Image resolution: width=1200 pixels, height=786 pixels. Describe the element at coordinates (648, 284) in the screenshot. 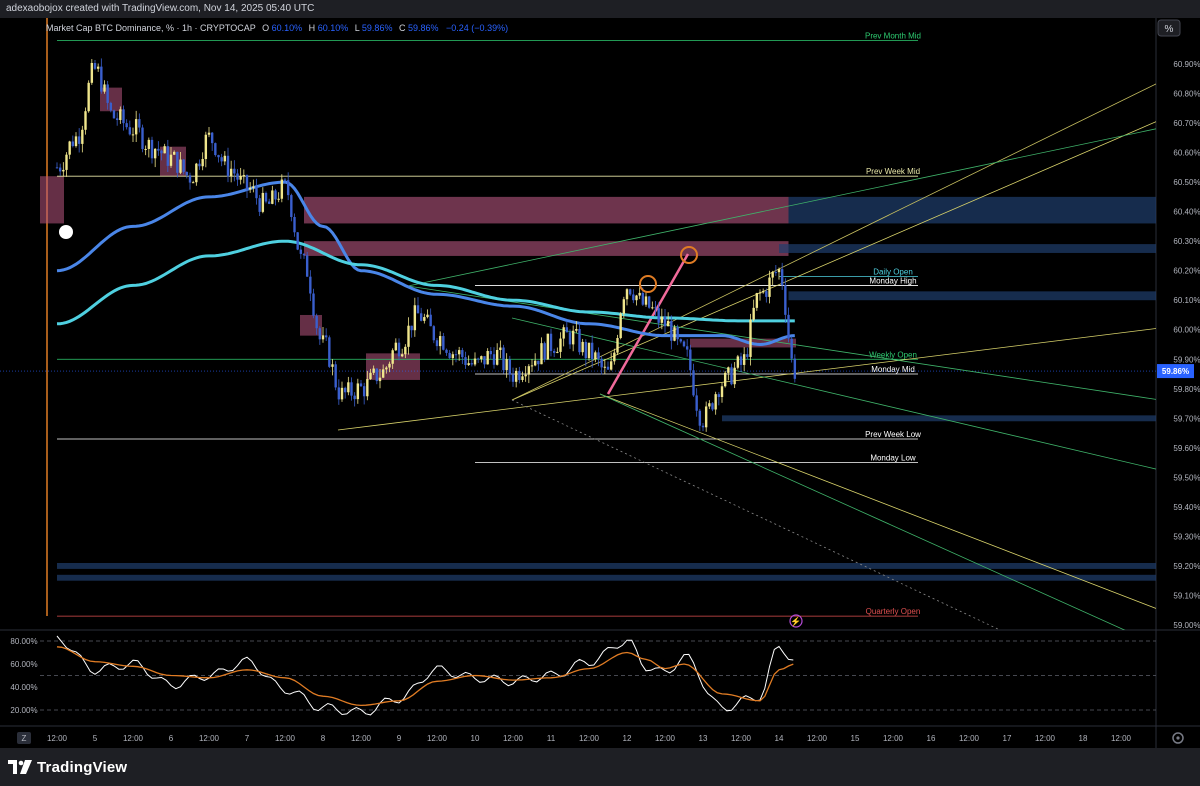

I see `marker-circle` at that location.